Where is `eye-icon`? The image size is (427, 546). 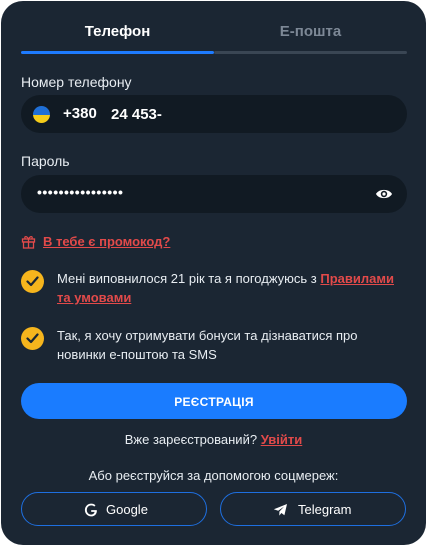
eye-icon is located at coordinates (384, 194).